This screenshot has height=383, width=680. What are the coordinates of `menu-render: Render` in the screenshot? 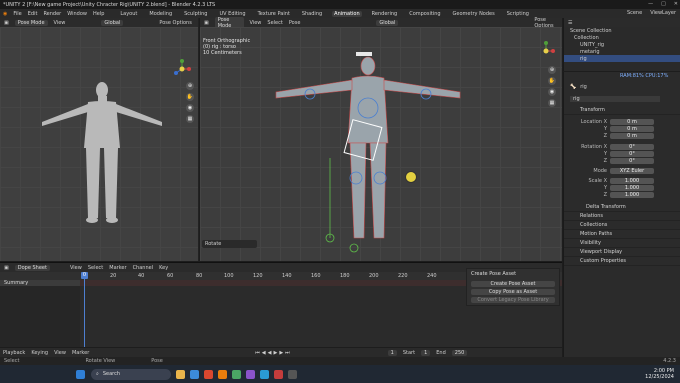 It's located at (52, 14).